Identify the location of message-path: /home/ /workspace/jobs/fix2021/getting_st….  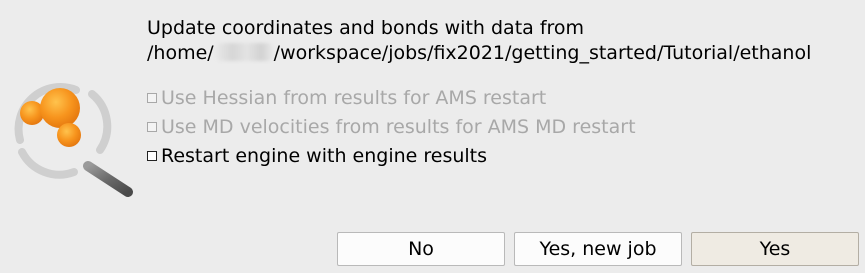
(479, 53).